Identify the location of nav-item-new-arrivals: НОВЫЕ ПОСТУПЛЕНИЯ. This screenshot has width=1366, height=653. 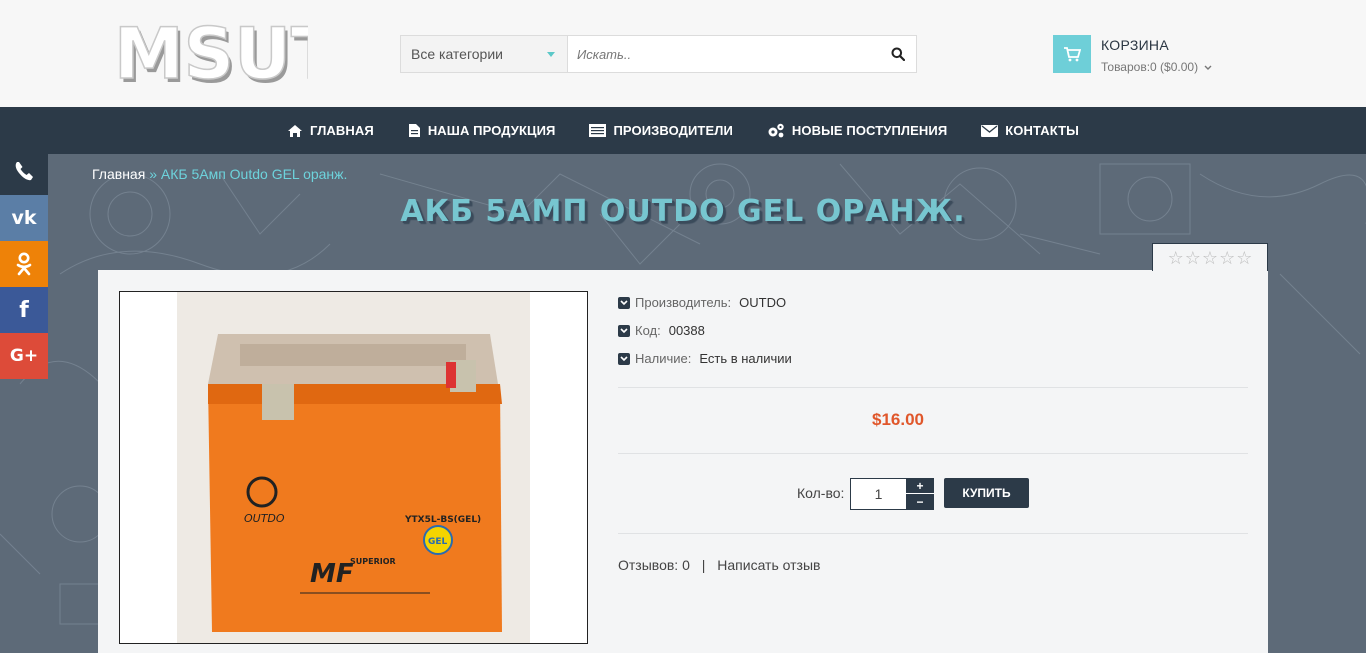
(857, 130).